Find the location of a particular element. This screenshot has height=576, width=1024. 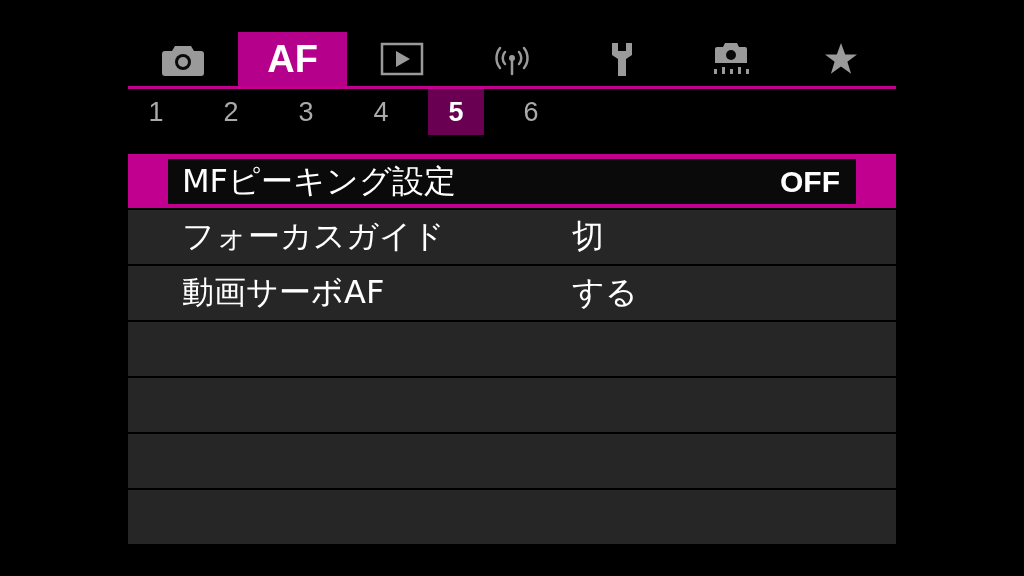

menu-tab: AF is located at coordinates (292, 59).